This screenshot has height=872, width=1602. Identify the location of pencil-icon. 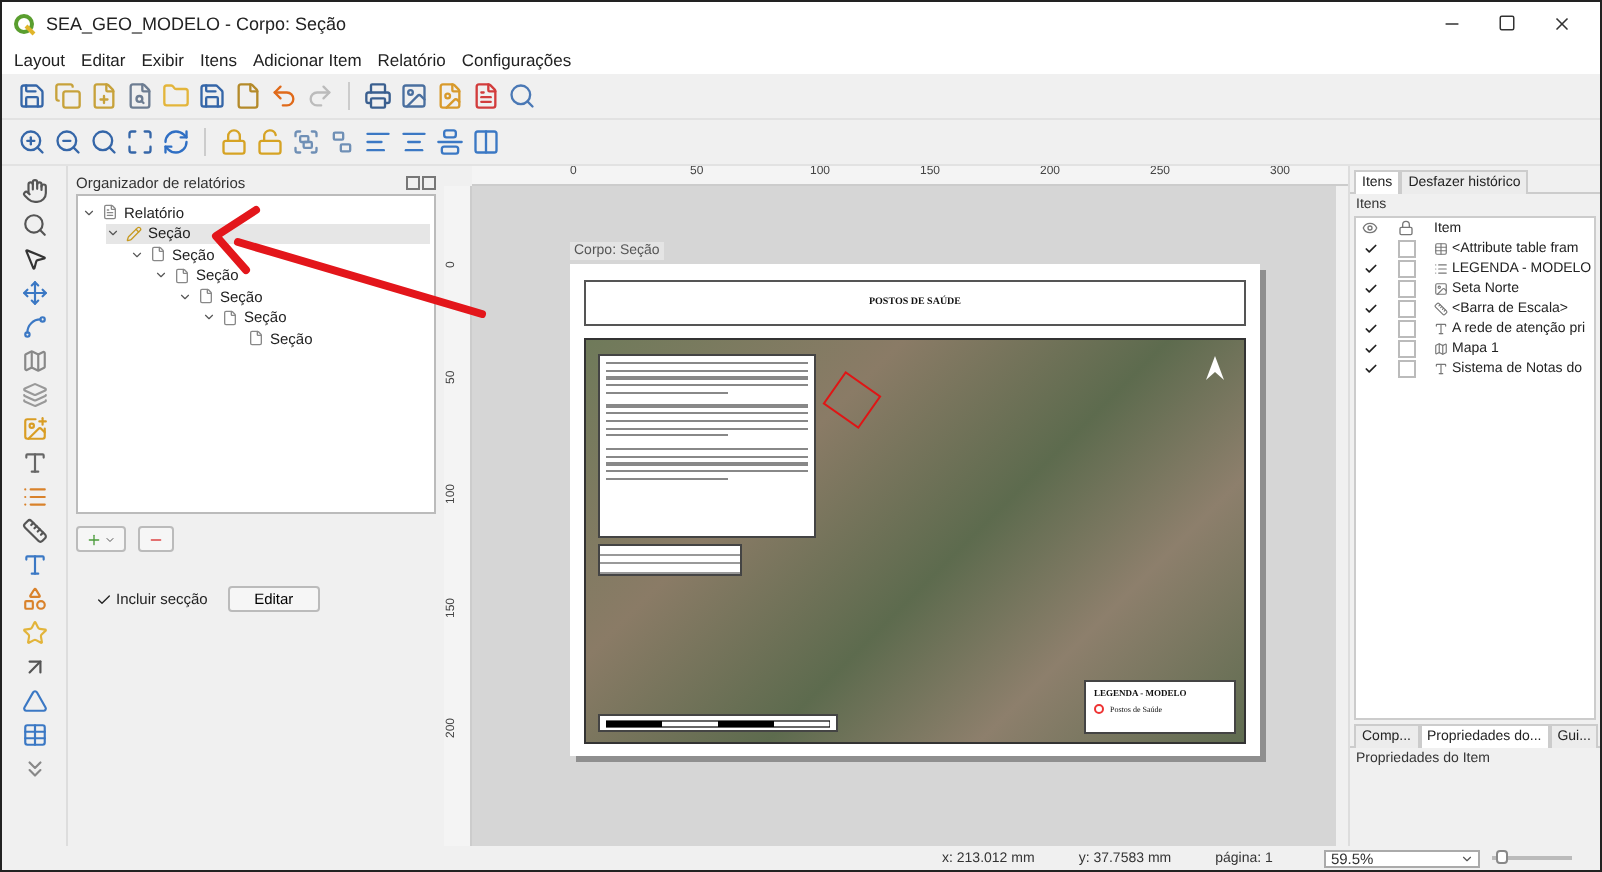
(134, 233).